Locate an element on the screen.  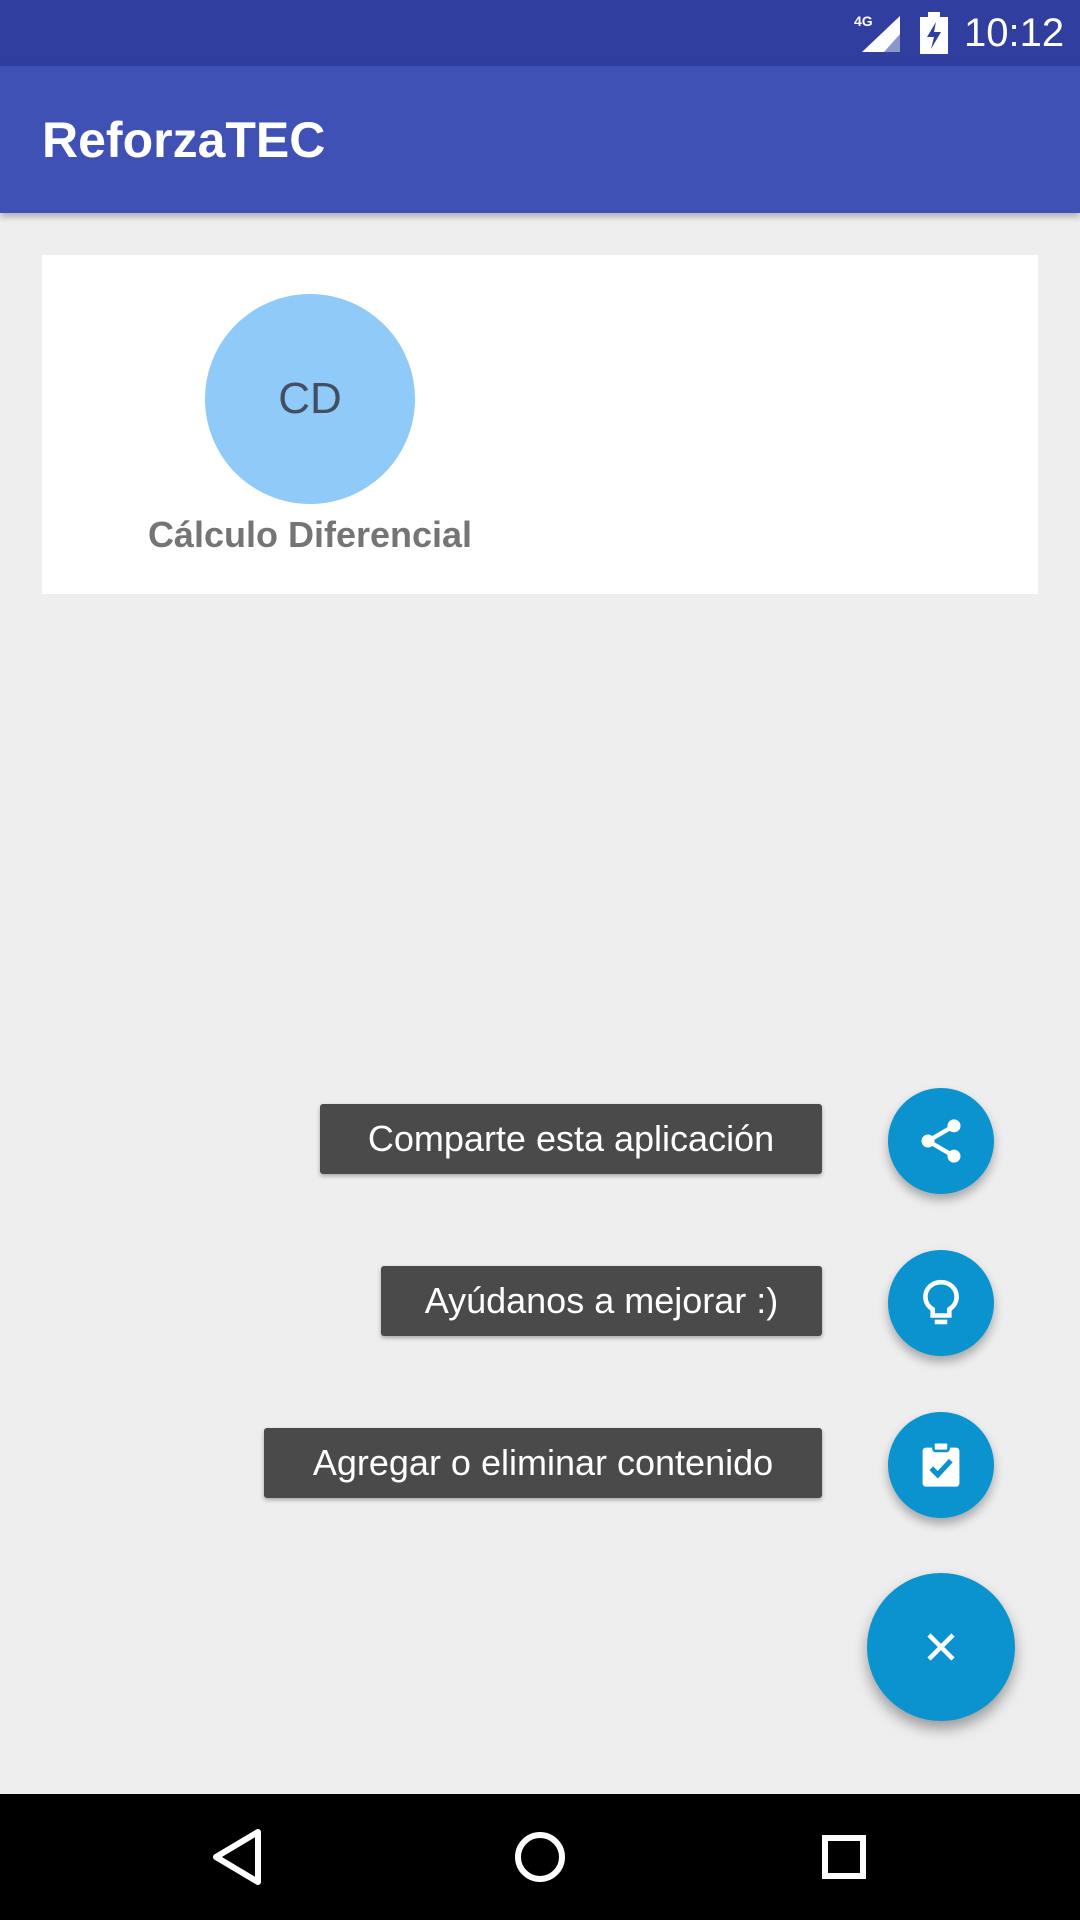
nav-back-button is located at coordinates (237, 1857).